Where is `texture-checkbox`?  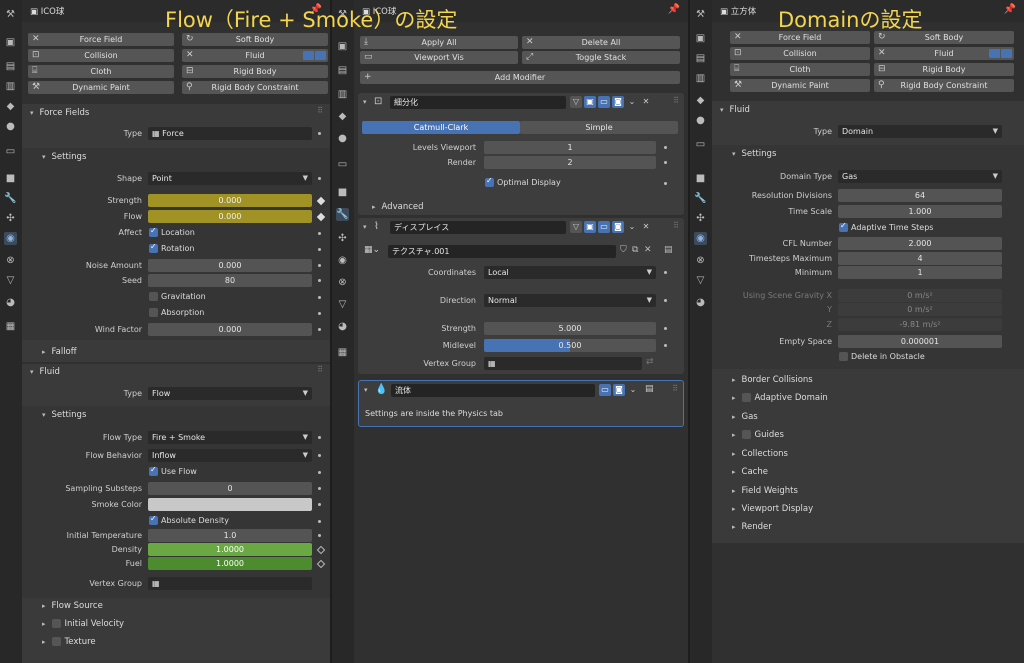
texture-checkbox is located at coordinates (56, 641).